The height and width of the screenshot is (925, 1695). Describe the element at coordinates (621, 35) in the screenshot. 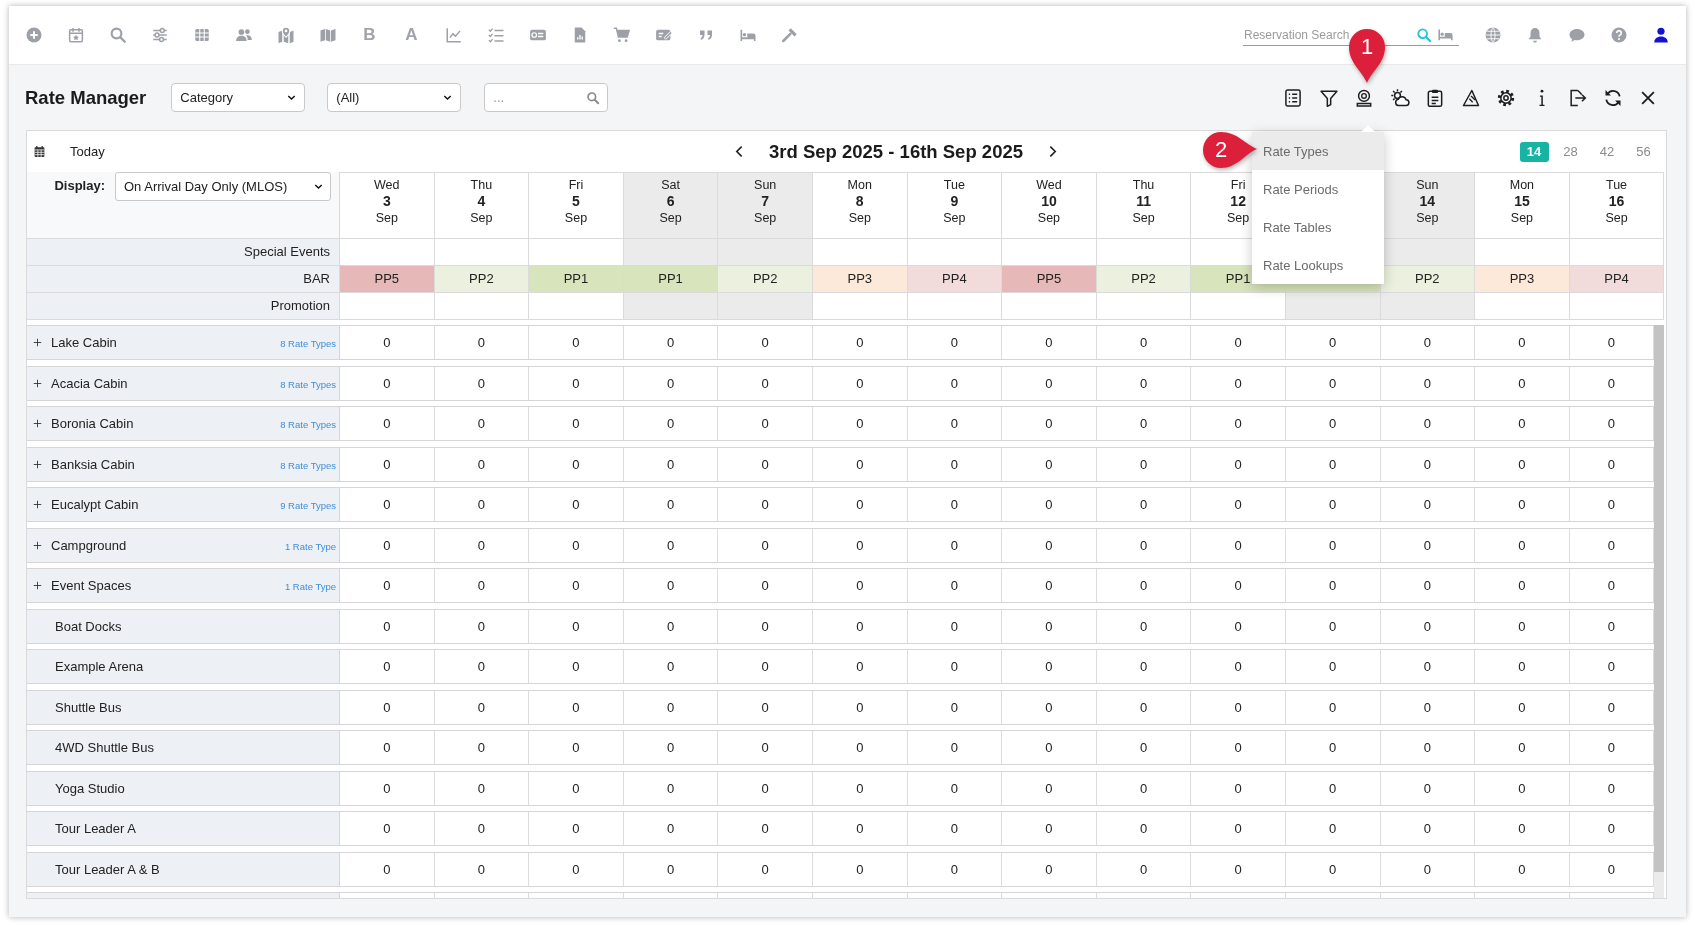

I see `cart-icon` at that location.